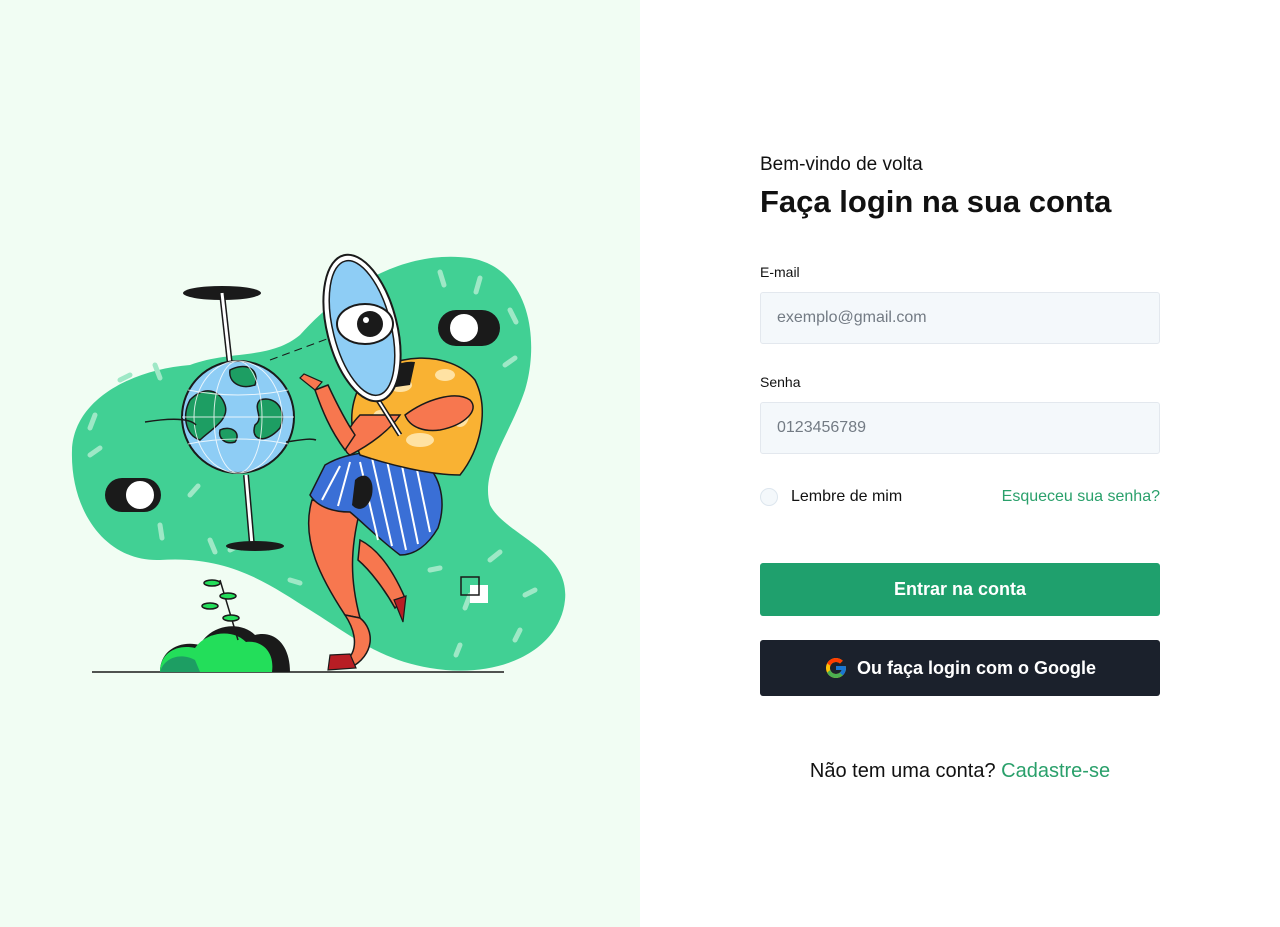 This screenshot has height=927, width=1280. I want to click on google-icon, so click(835, 668).